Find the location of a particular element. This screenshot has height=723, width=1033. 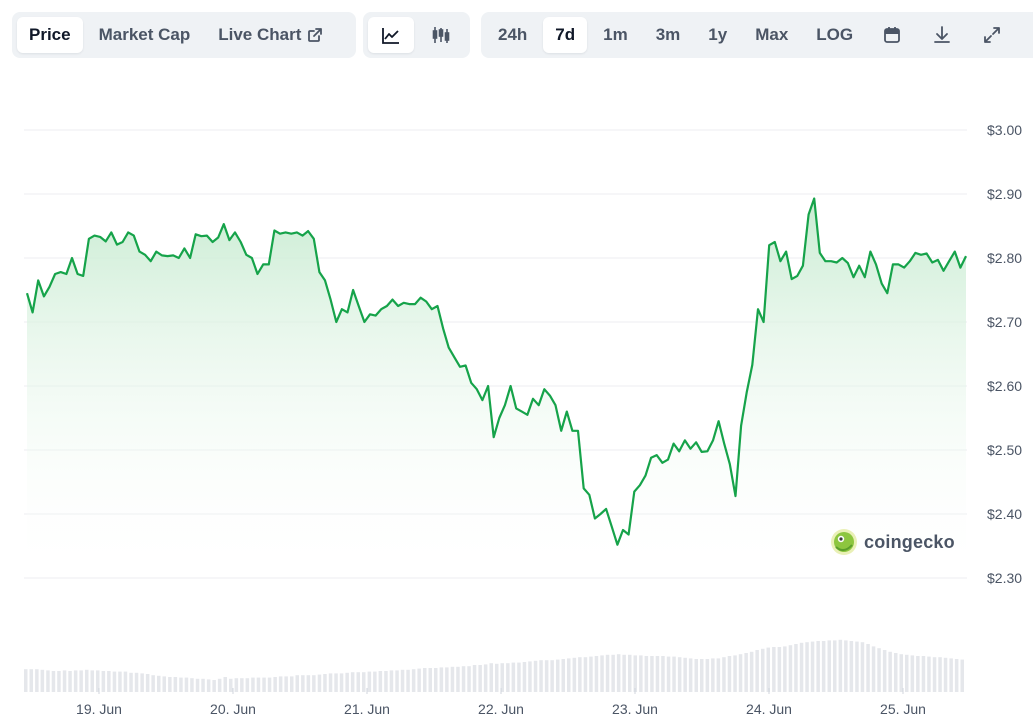

gecko-logo-icon is located at coordinates (844, 542).